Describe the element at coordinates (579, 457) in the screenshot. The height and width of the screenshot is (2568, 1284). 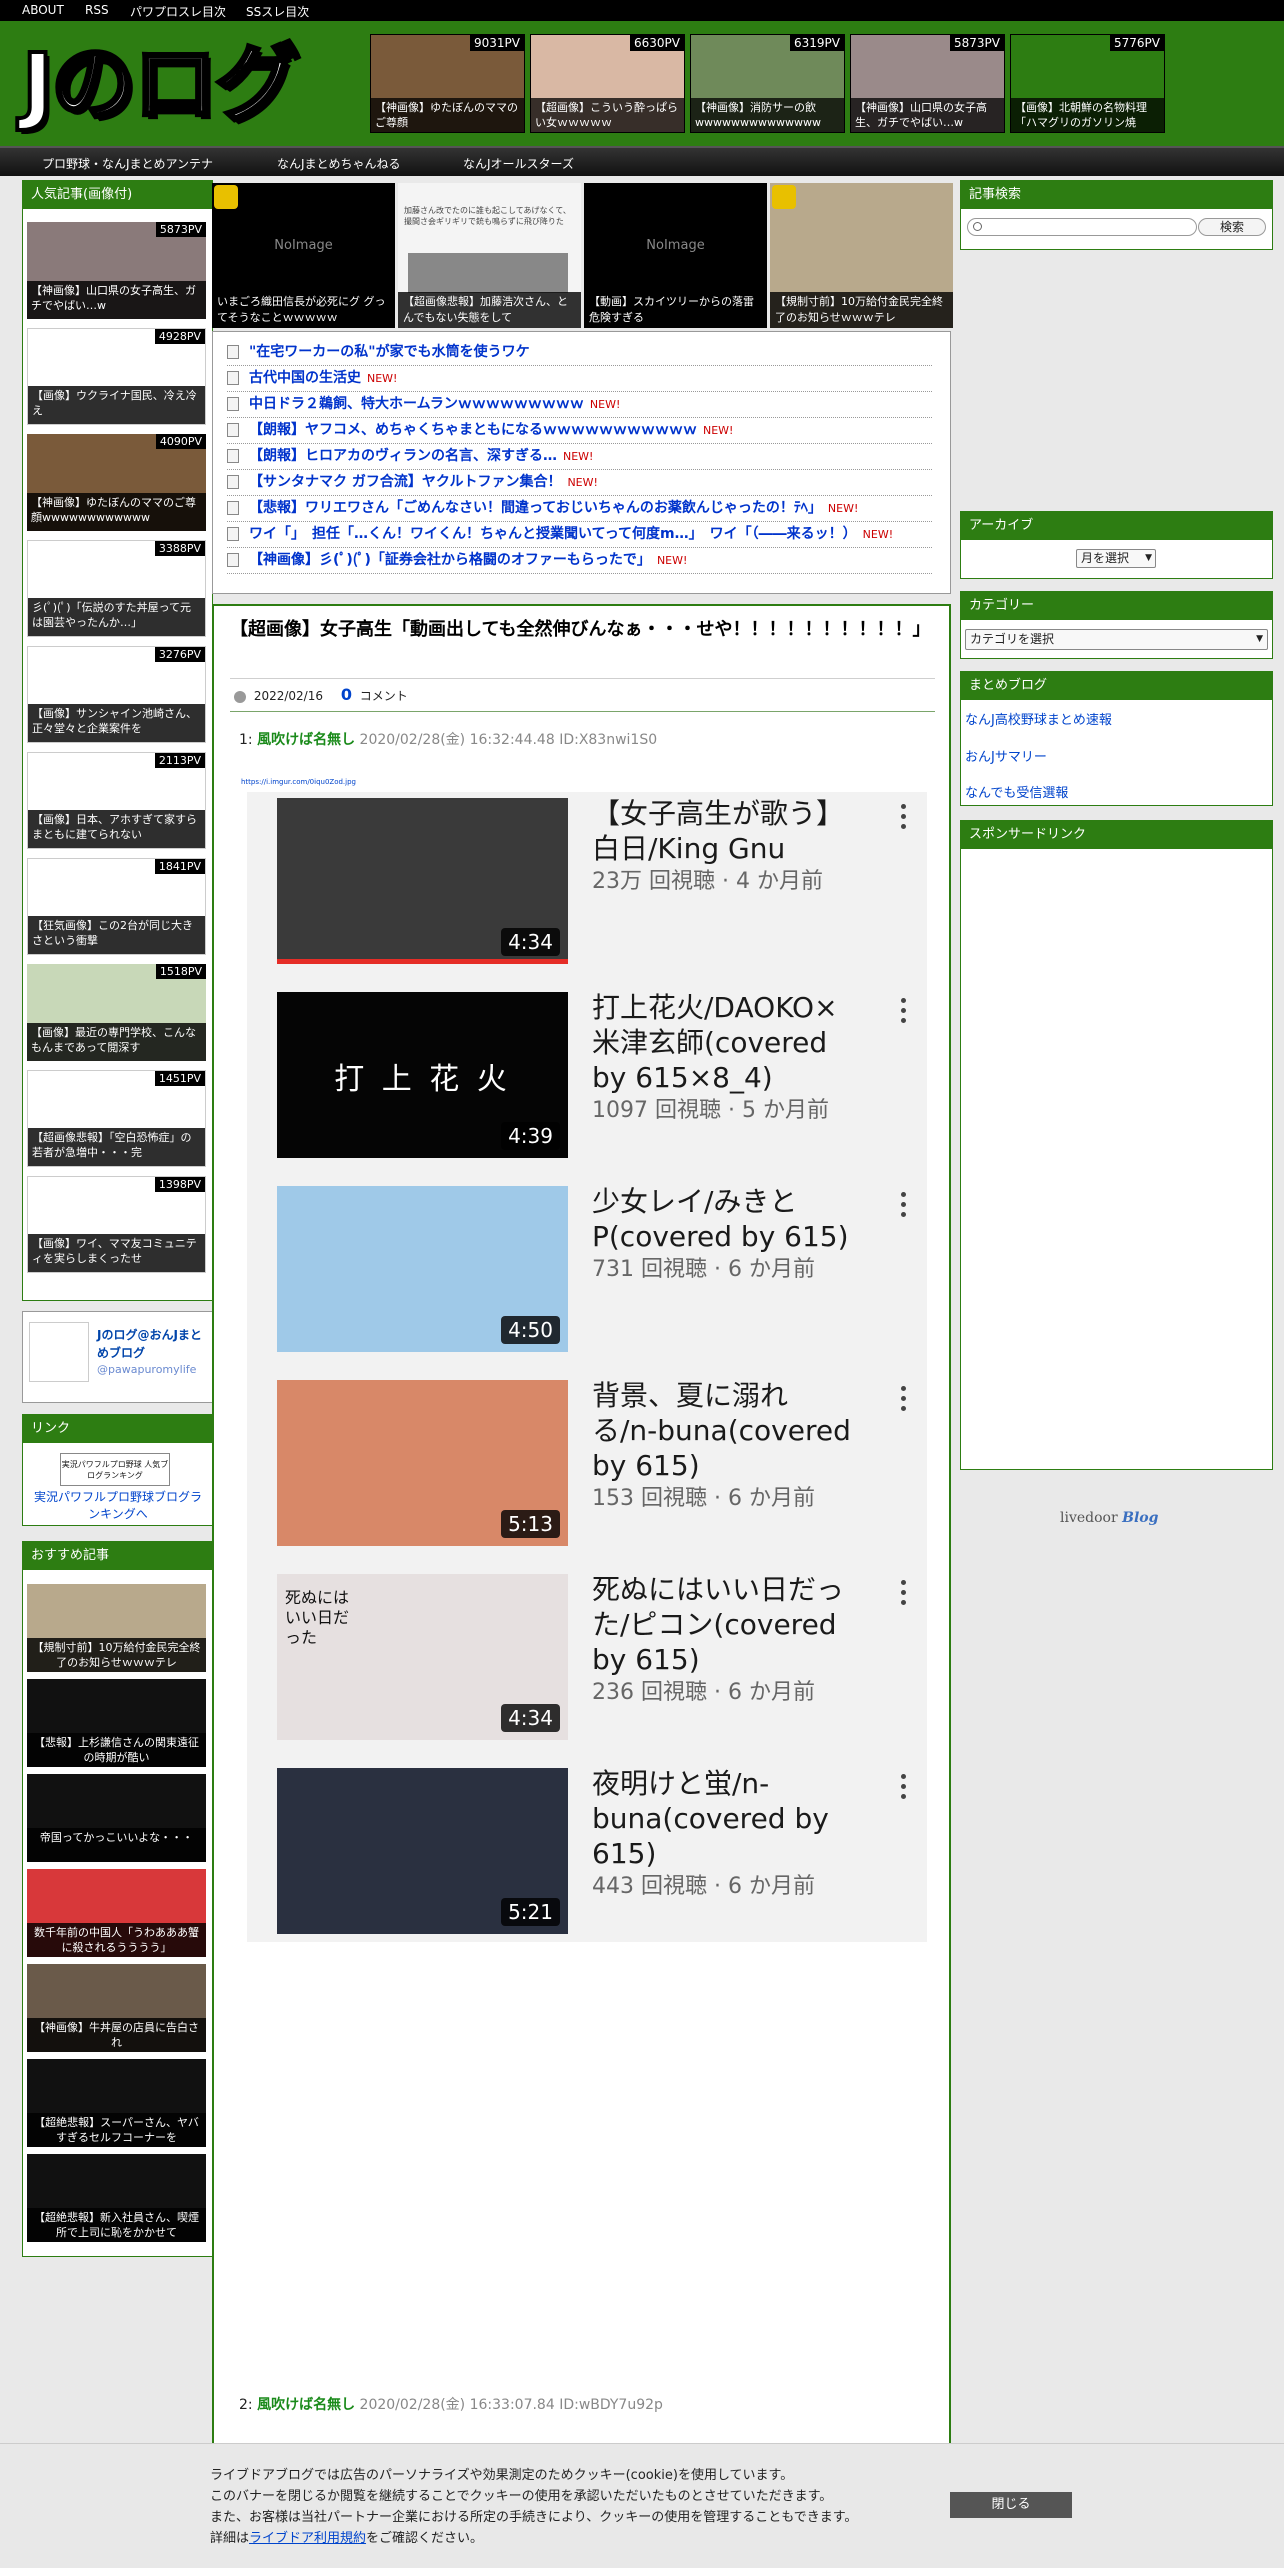
I see `headline-item: 【朗報】ヒロアカのヴィランの名言、深すぎる… NEW!` at that location.